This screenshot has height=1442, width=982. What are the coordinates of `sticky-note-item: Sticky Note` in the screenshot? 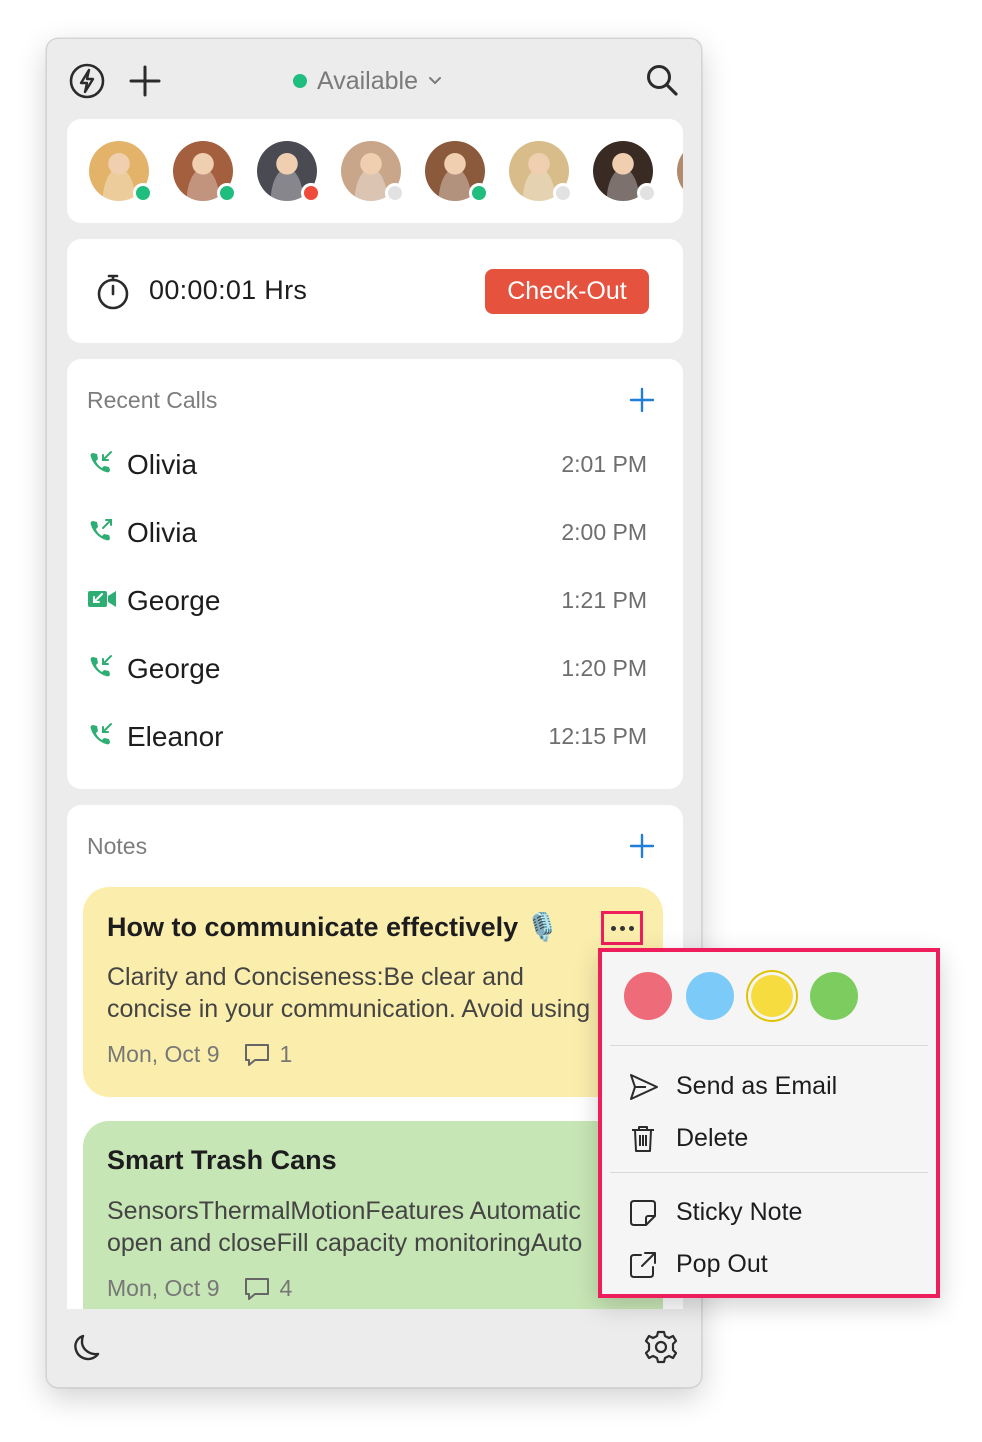 It's located at (769, 1213).